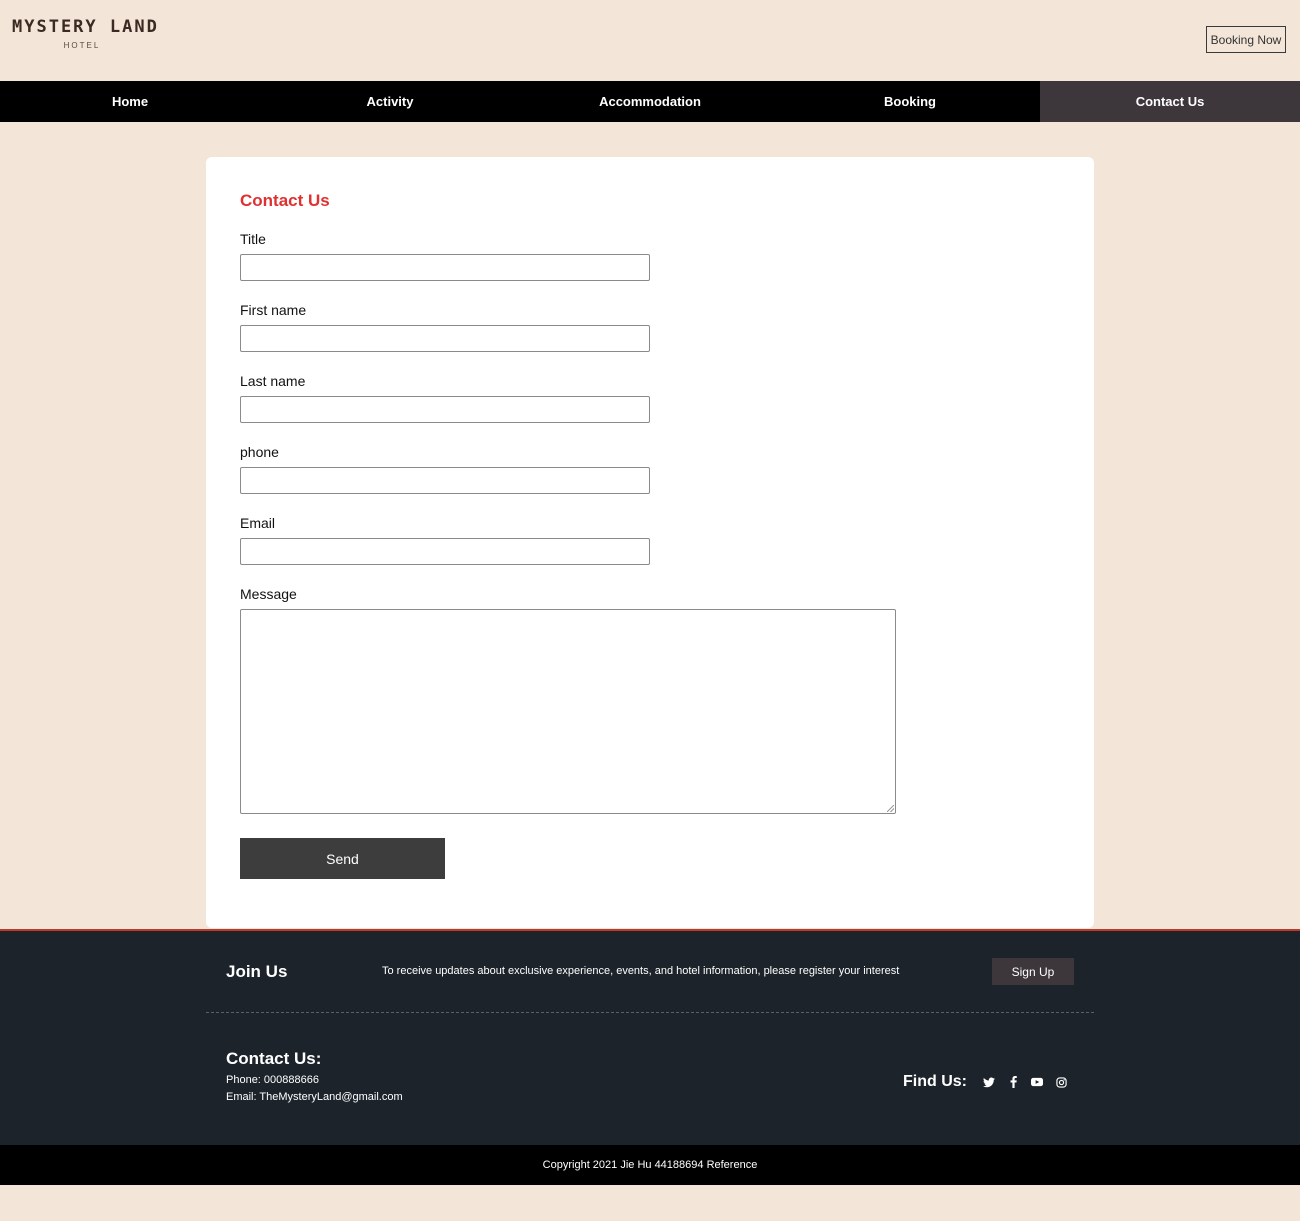  I want to click on phone-label: phone, so click(259, 452).